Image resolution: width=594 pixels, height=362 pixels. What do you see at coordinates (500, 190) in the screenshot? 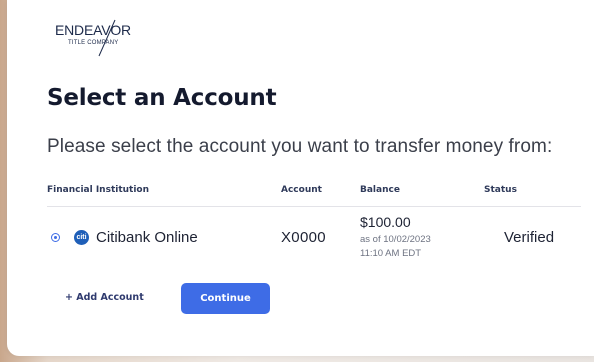
I see `column-header-status: Status` at bounding box center [500, 190].